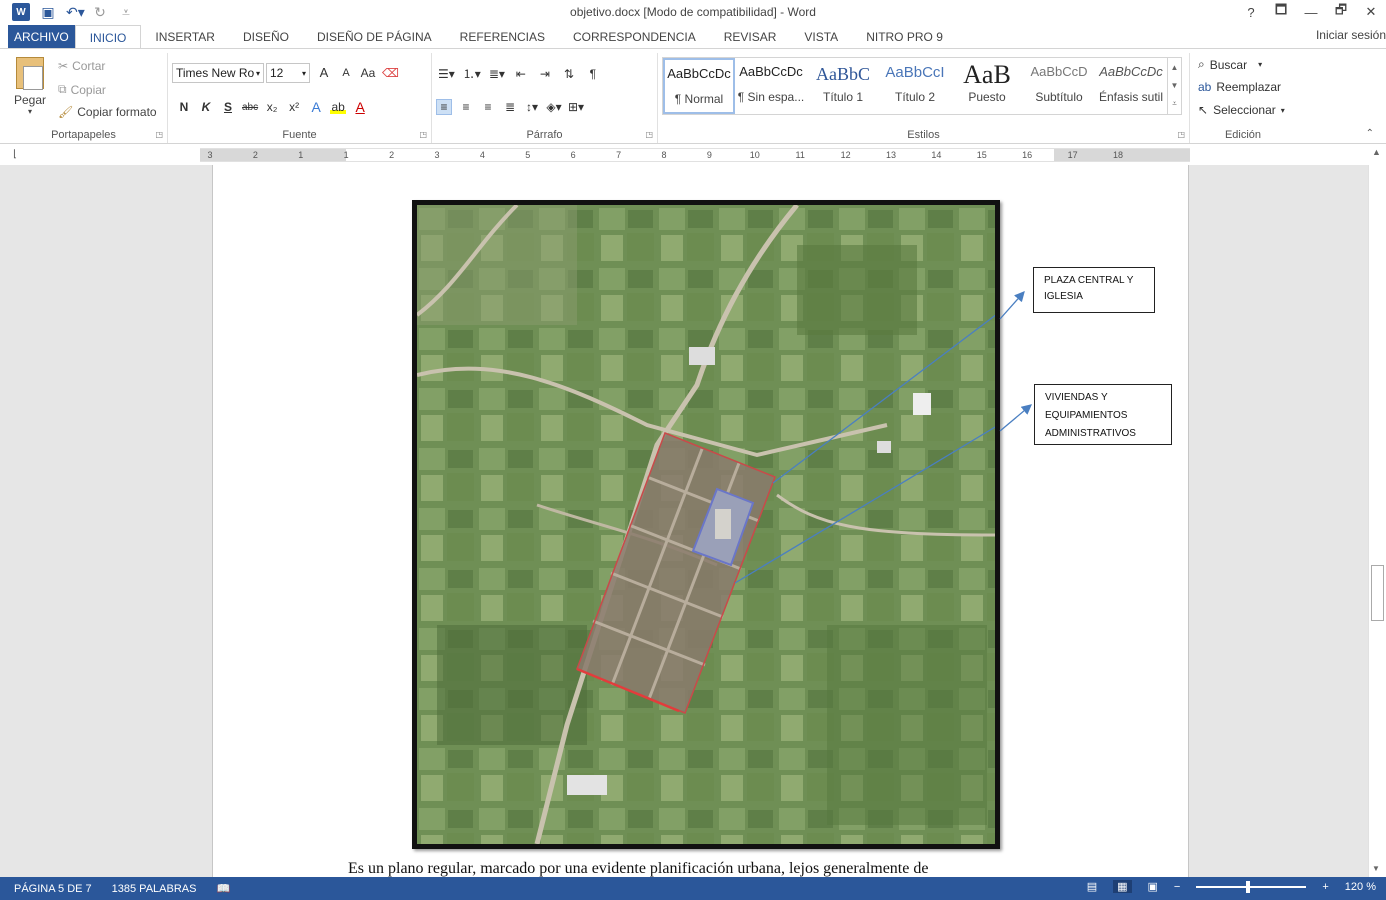  Describe the element at coordinates (206, 107) in the screenshot. I see `italic-button: K` at that location.